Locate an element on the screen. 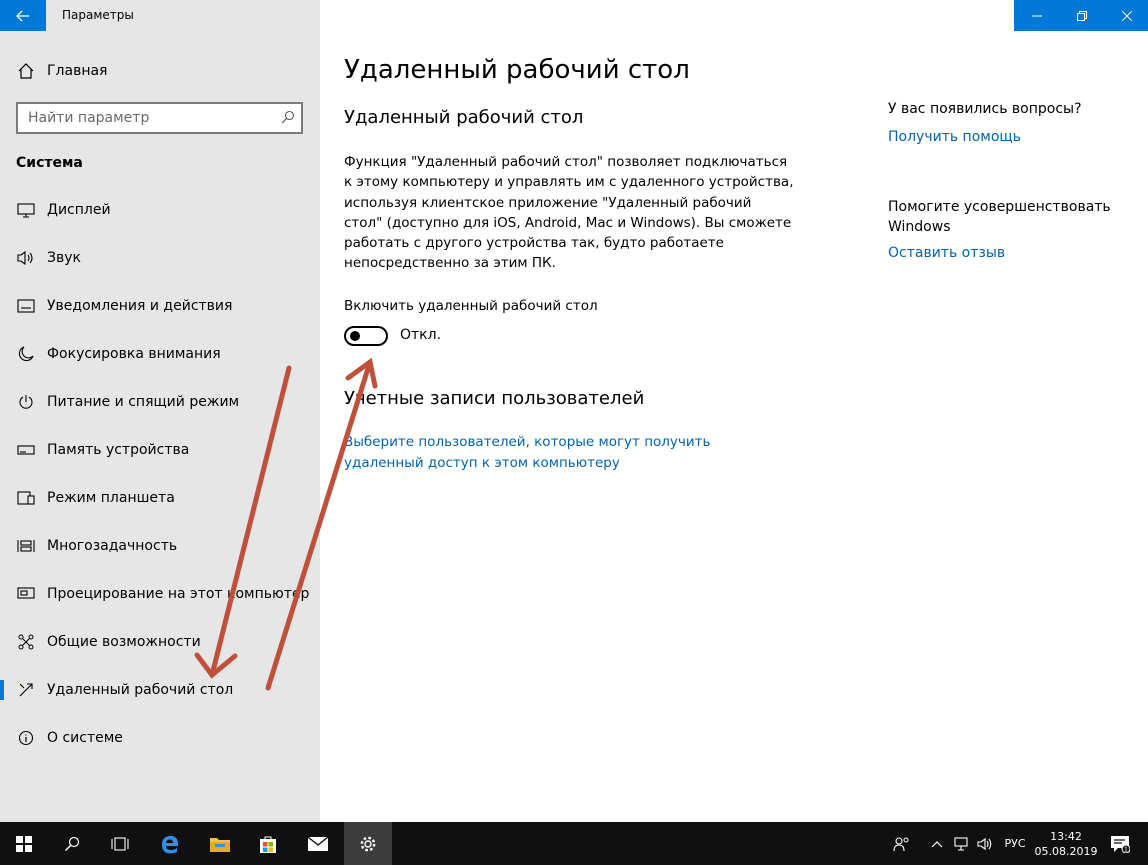 The width and height of the screenshot is (1148, 865). show-hidden-icons-button is located at coordinates (937, 843).